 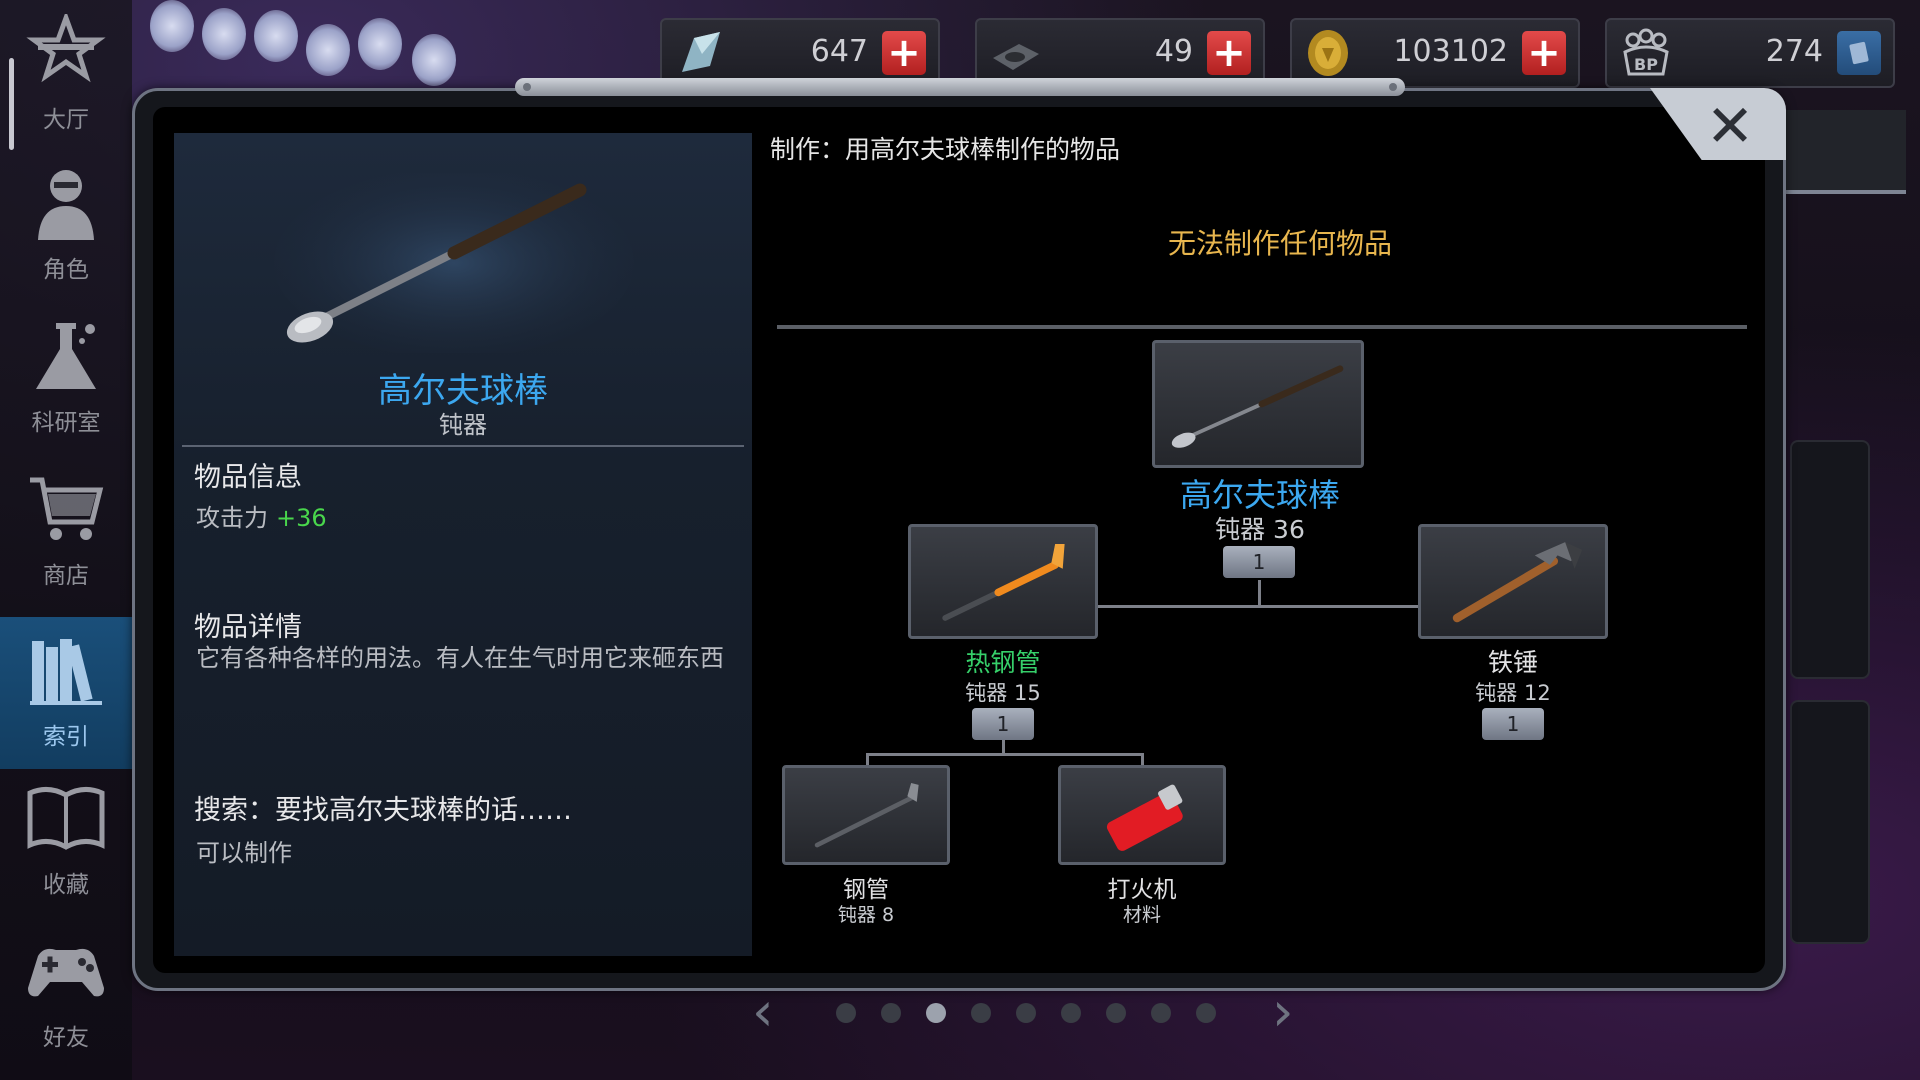 What do you see at coordinates (66, 1038) in the screenshot?
I see `sidebar-item-label: 好友` at bounding box center [66, 1038].